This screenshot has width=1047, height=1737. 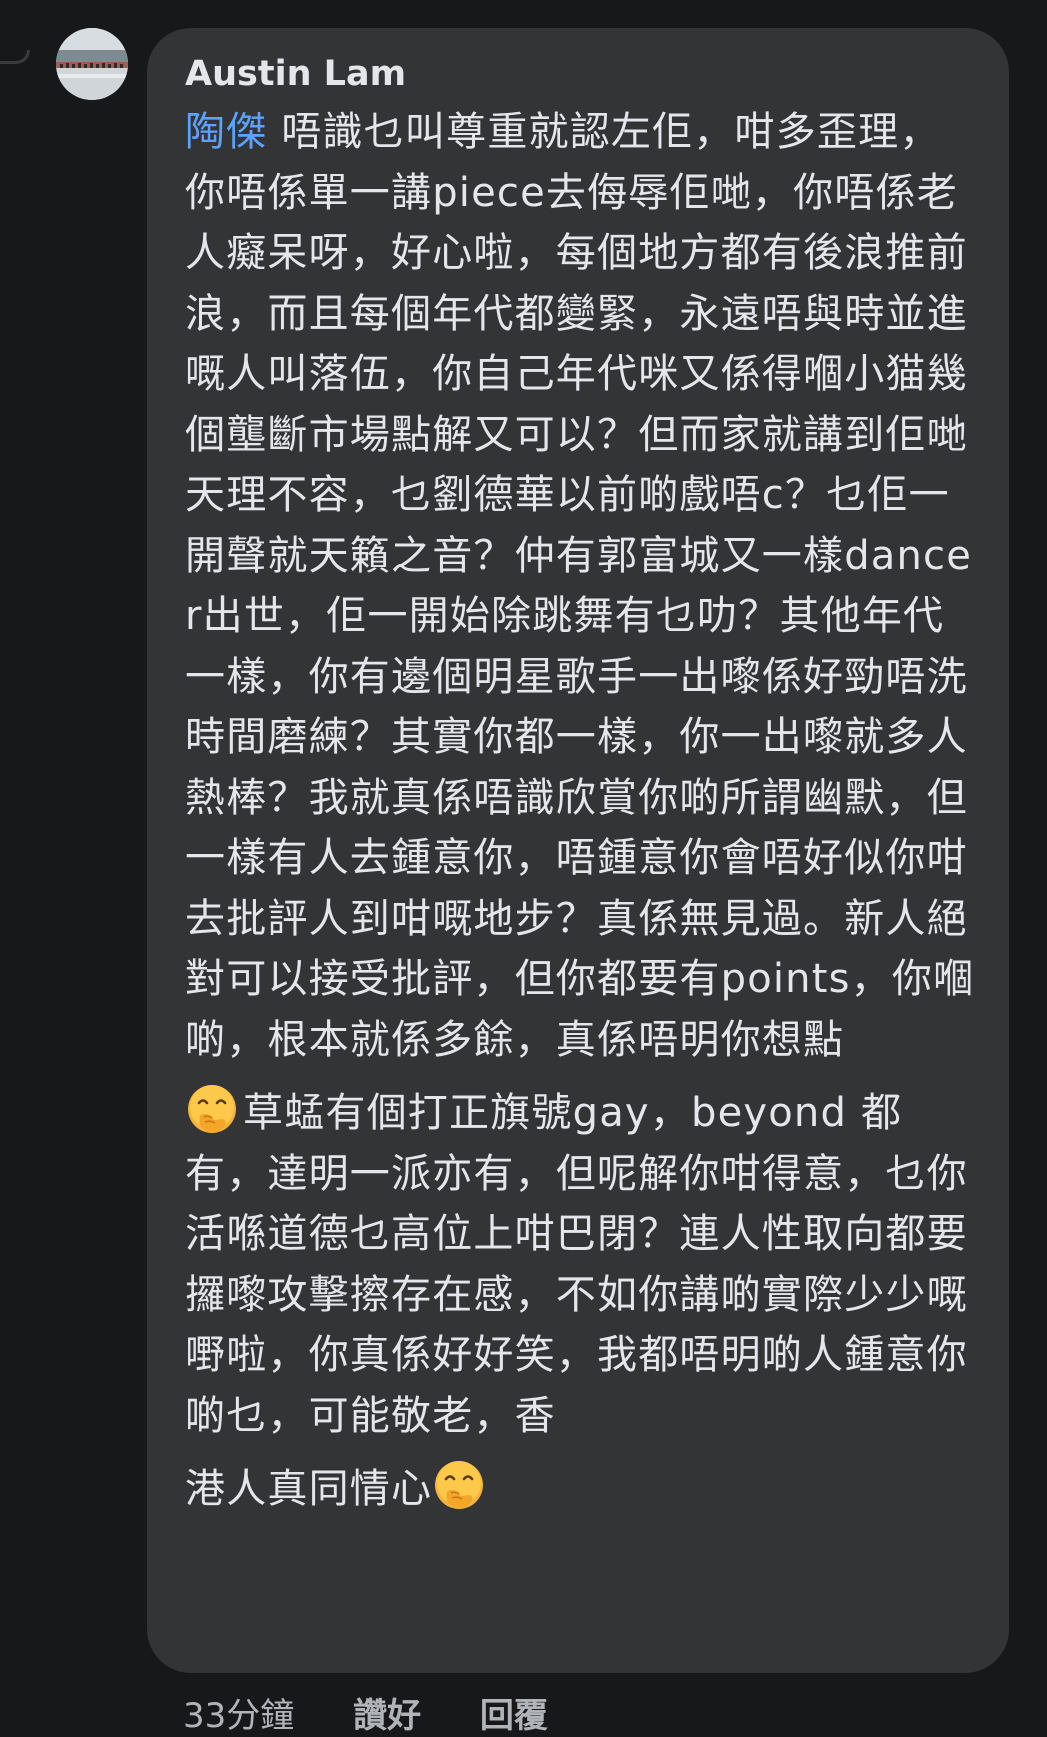 I want to click on comment-text-3: 港人真同情心, so click(x=309, y=1489).